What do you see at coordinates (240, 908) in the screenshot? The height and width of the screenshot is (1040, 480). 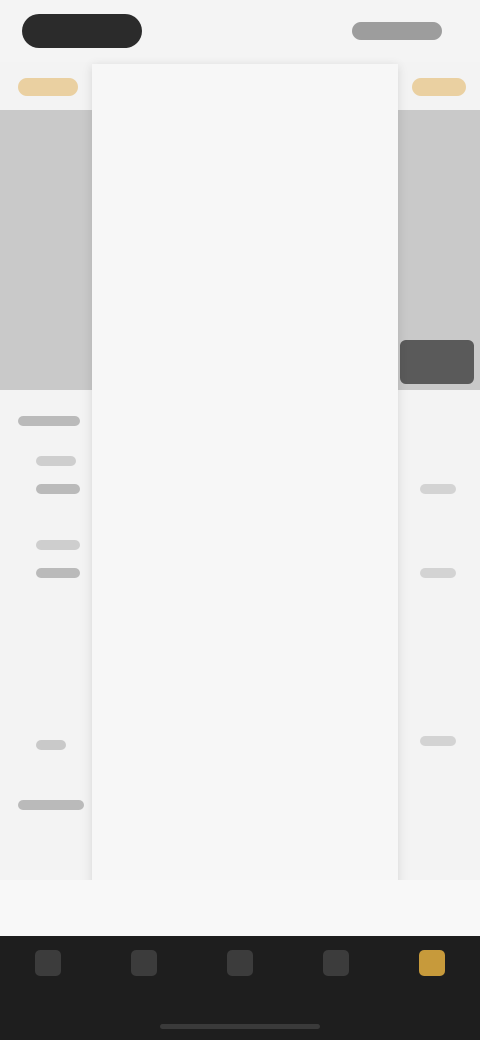 I see `menu-bottom-fade` at bounding box center [240, 908].